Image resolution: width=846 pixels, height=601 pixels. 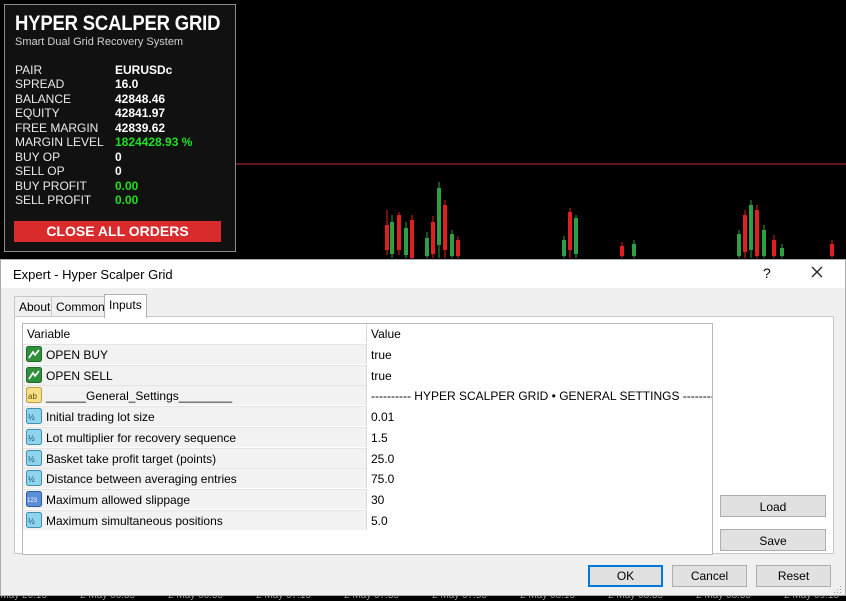 I want to click on panel-row-value: 42848.46, so click(x=140, y=99).